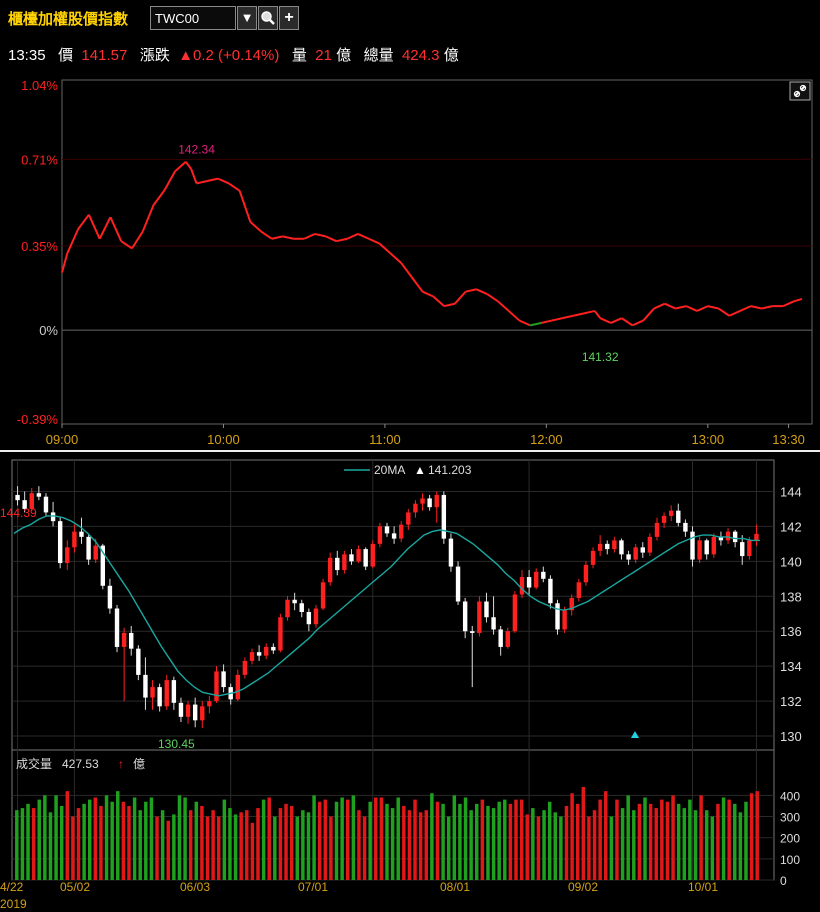  I want to click on daily-x-tick-label: 05/02, so click(75, 887).